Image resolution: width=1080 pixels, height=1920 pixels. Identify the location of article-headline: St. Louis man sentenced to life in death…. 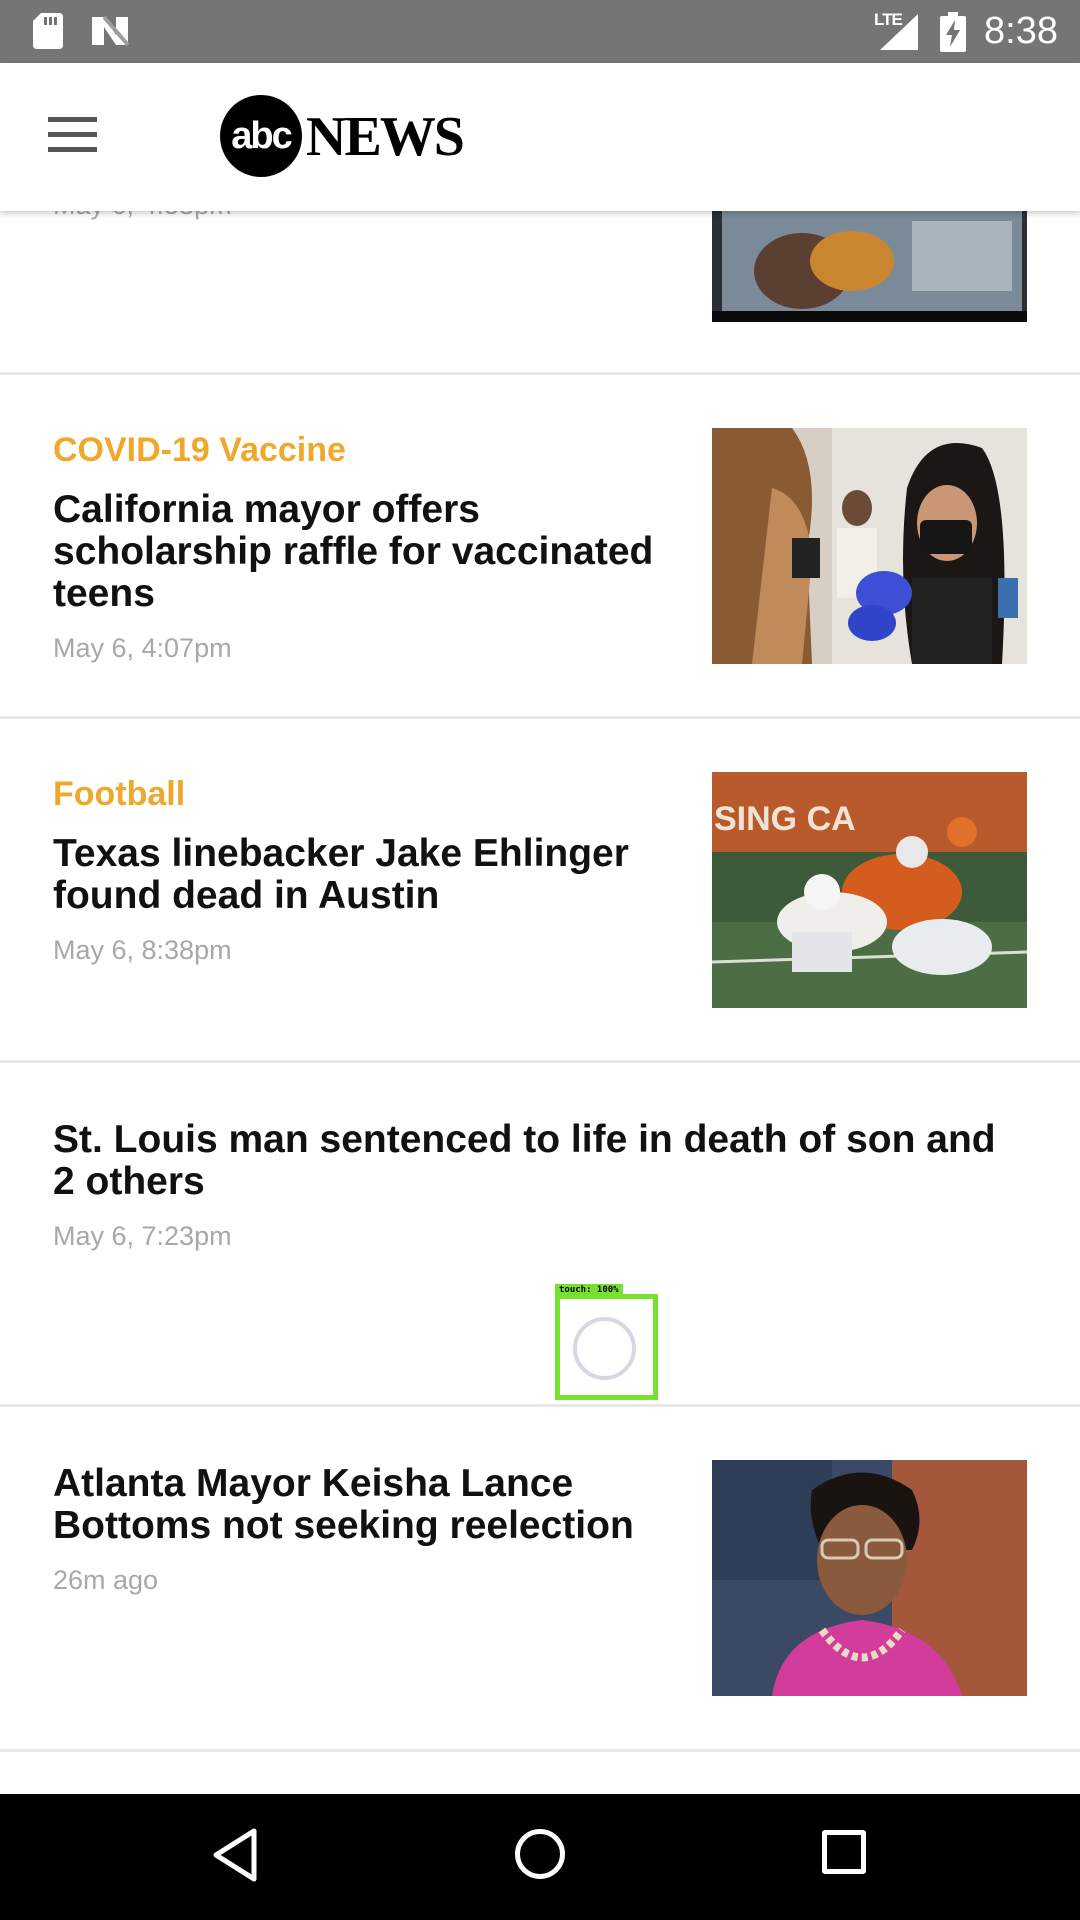
(524, 1161).